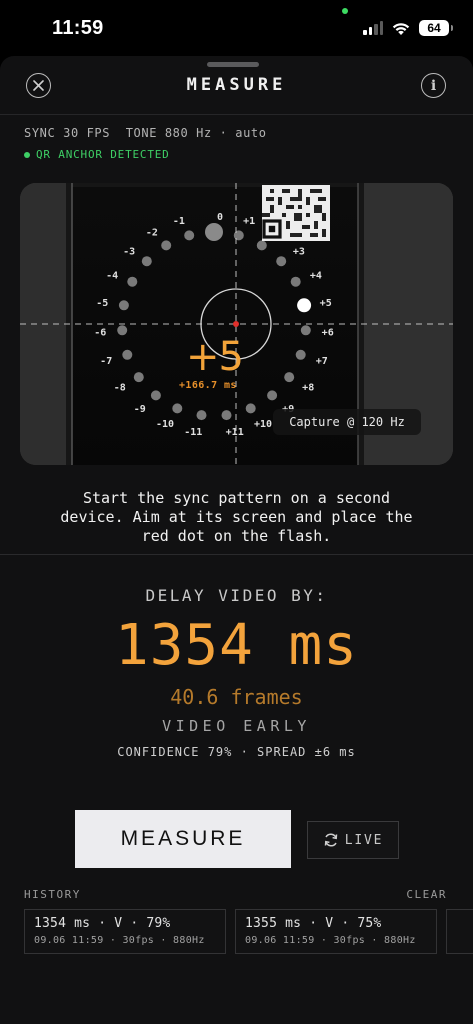  Describe the element at coordinates (401, 28) in the screenshot. I see `wifi-icon` at that location.